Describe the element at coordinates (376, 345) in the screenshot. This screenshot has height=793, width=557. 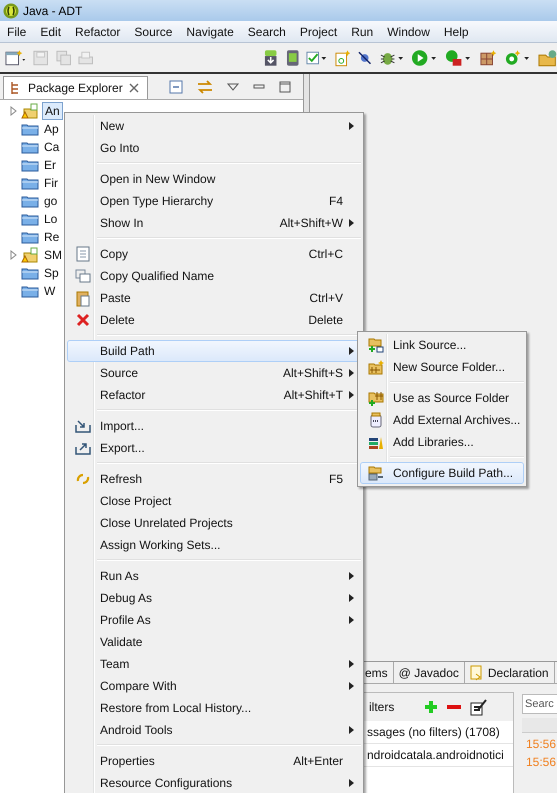
I see `link-folder-icon` at that location.